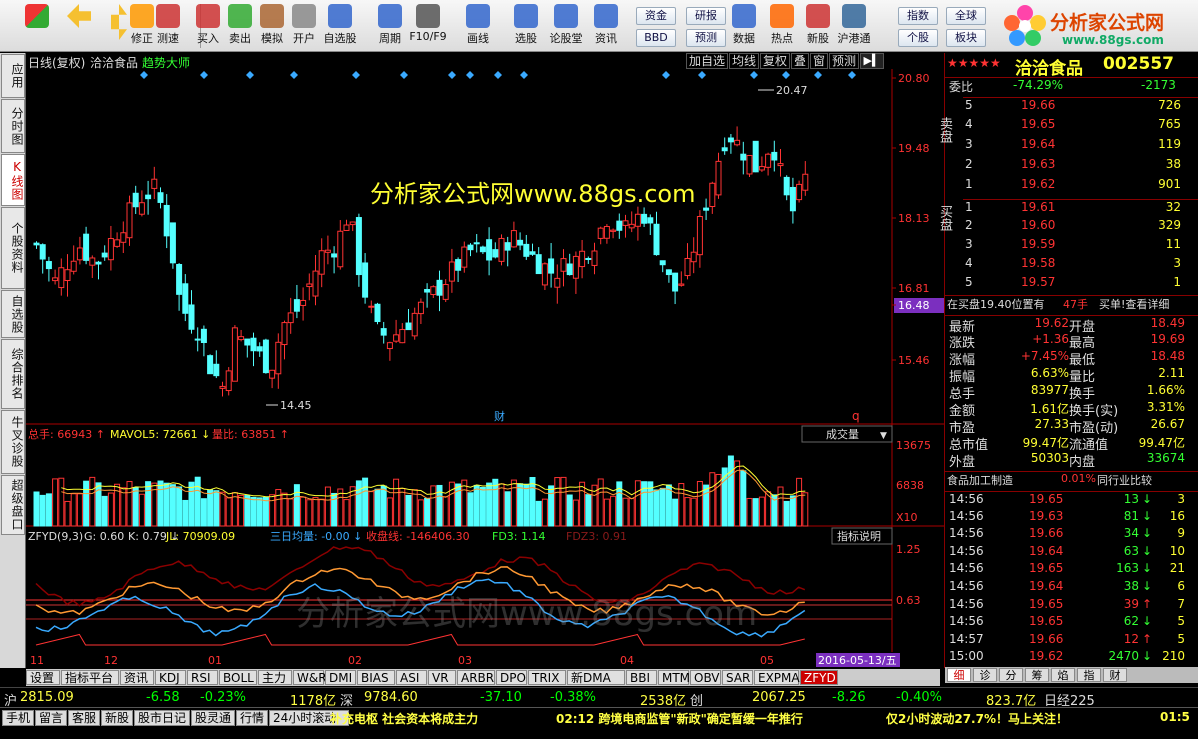  I want to click on left-tab-5: 综合排名, so click(13, 374).